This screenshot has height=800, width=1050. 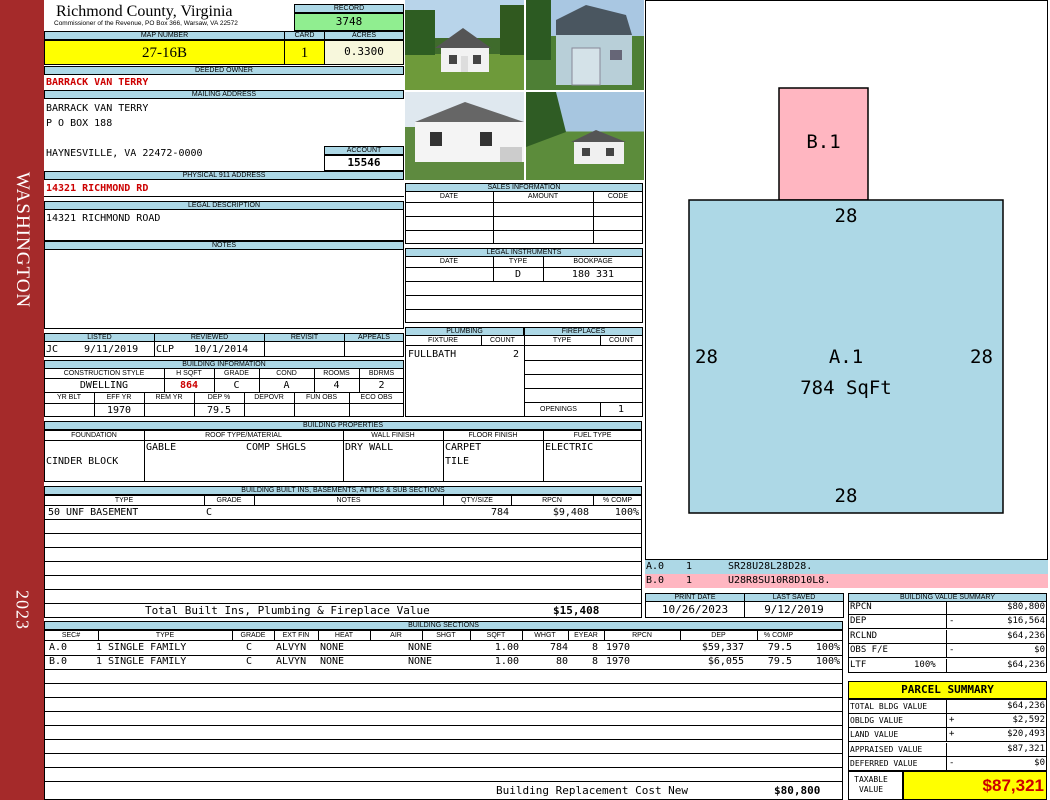 What do you see at coordinates (291, 661) in the screenshot?
I see `sec-row1-ext: ALVYN` at bounding box center [291, 661].